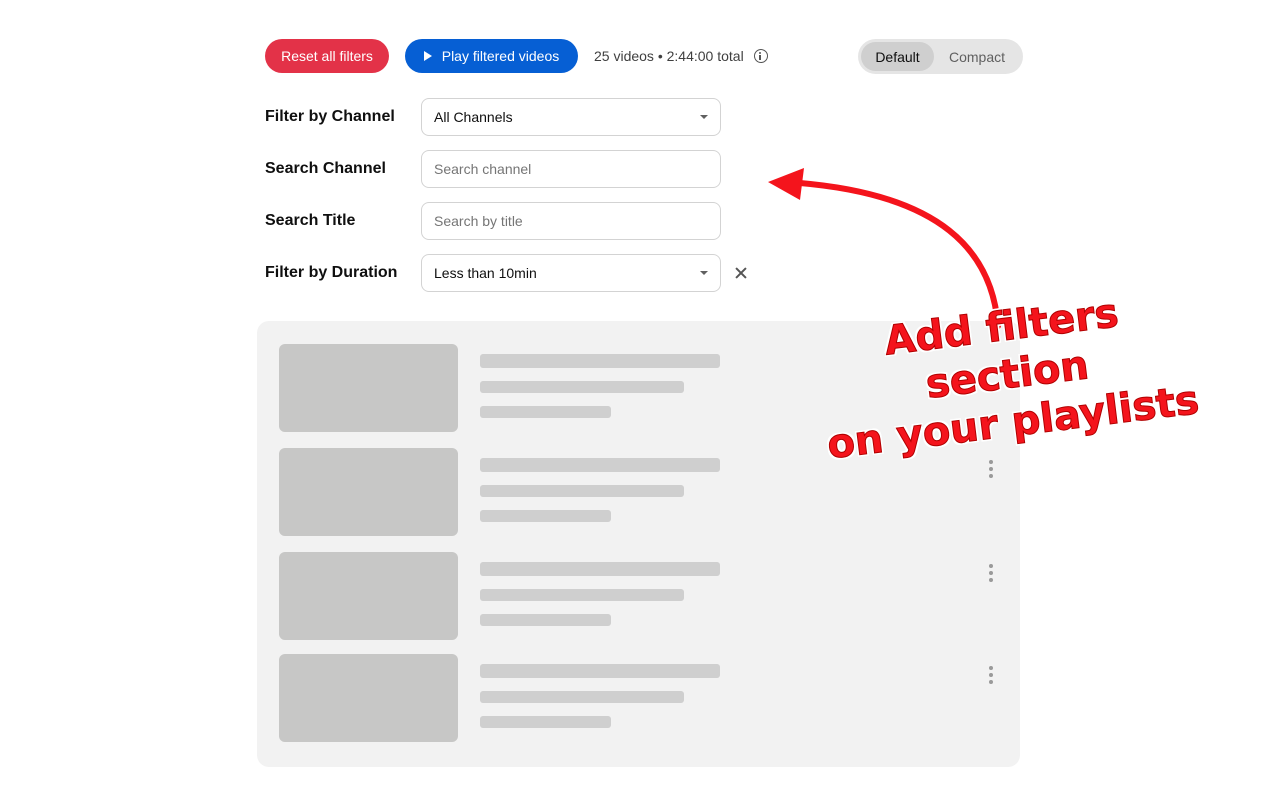  I want to click on view-mode-toggle: Default Compact, so click(940, 56).